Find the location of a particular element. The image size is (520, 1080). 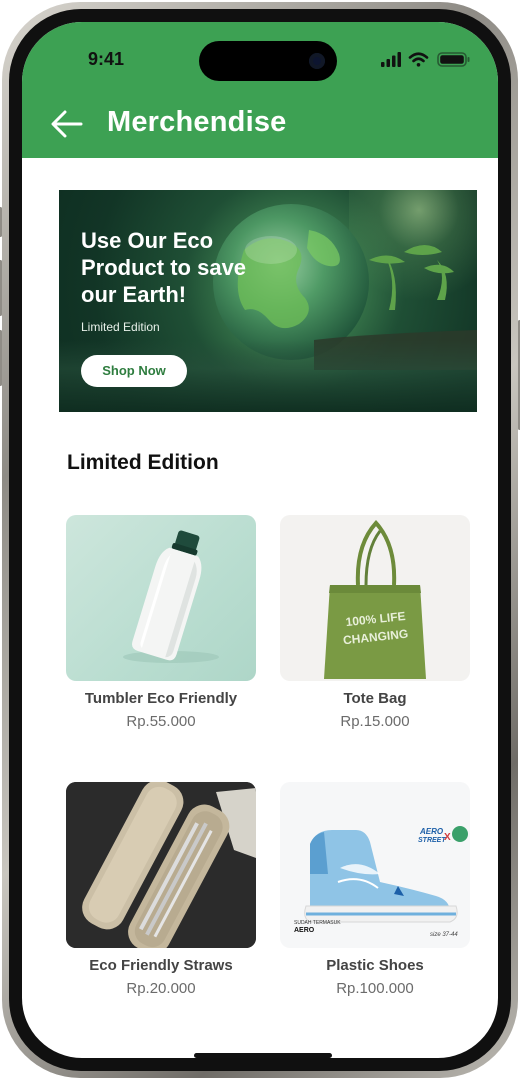

product-price: Rp.15.000 is located at coordinates (375, 721).